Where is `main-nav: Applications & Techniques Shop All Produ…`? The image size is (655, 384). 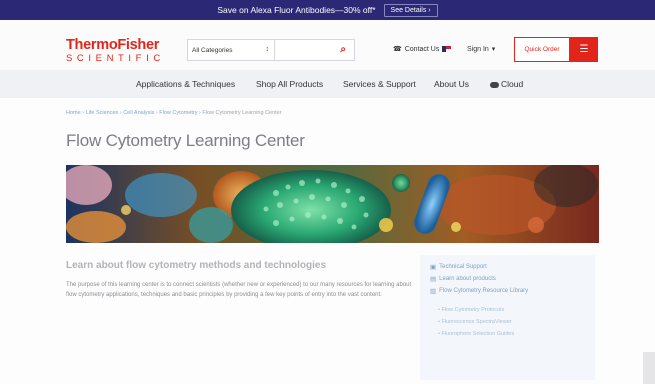 main-nav: Applications & Techniques Shop All Produ… is located at coordinates (327, 84).